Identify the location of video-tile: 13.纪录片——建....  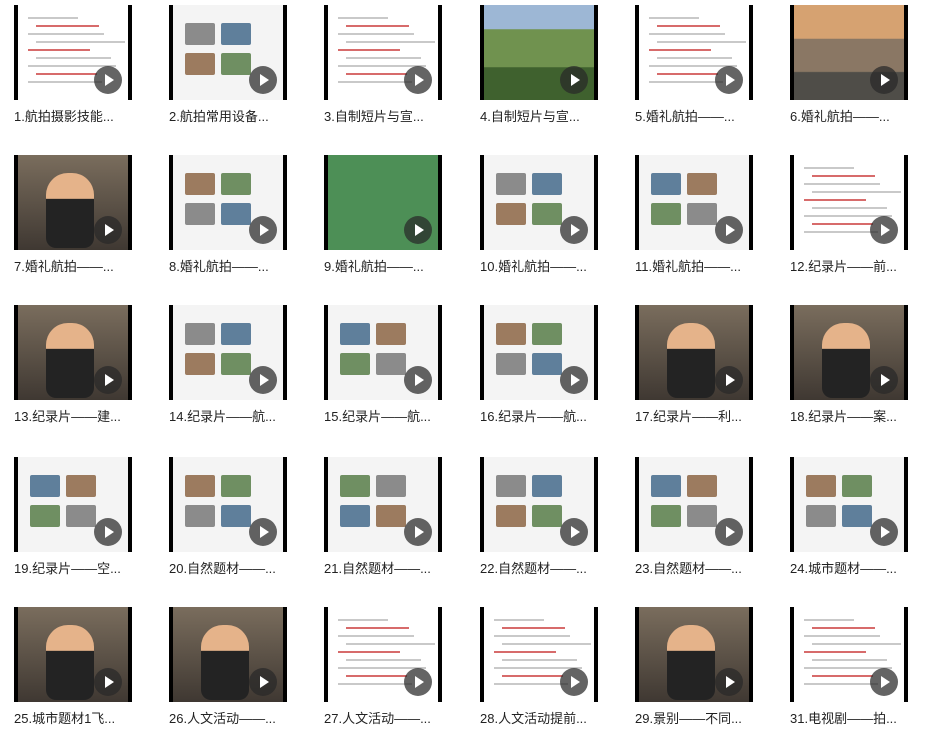
(84, 377).